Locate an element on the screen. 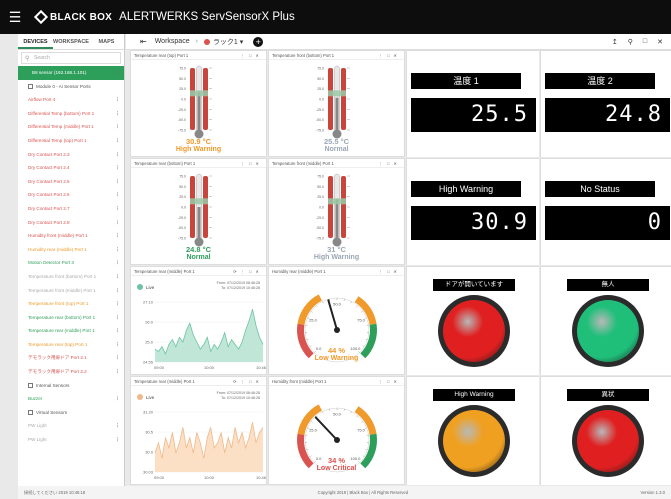 The height and width of the screenshot is (499, 671). tree-item: Temperature rear (middle) Port 1 ⋮ is located at coordinates (71, 331).